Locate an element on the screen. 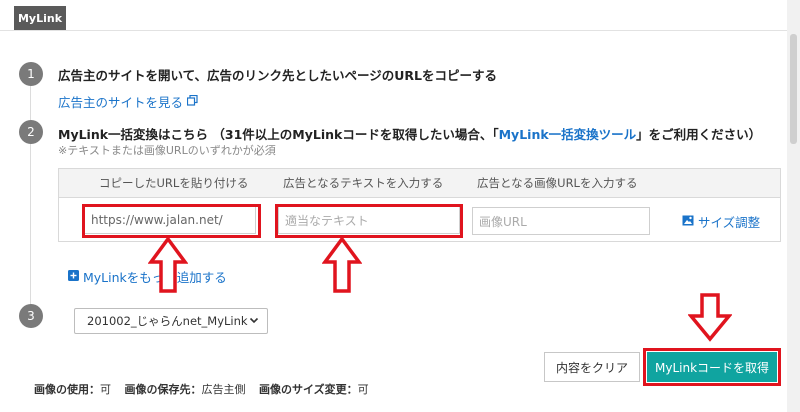 The width and height of the screenshot is (800, 412). bulk-convert-tool-link: MyLink一括変換ツール is located at coordinates (568, 134).